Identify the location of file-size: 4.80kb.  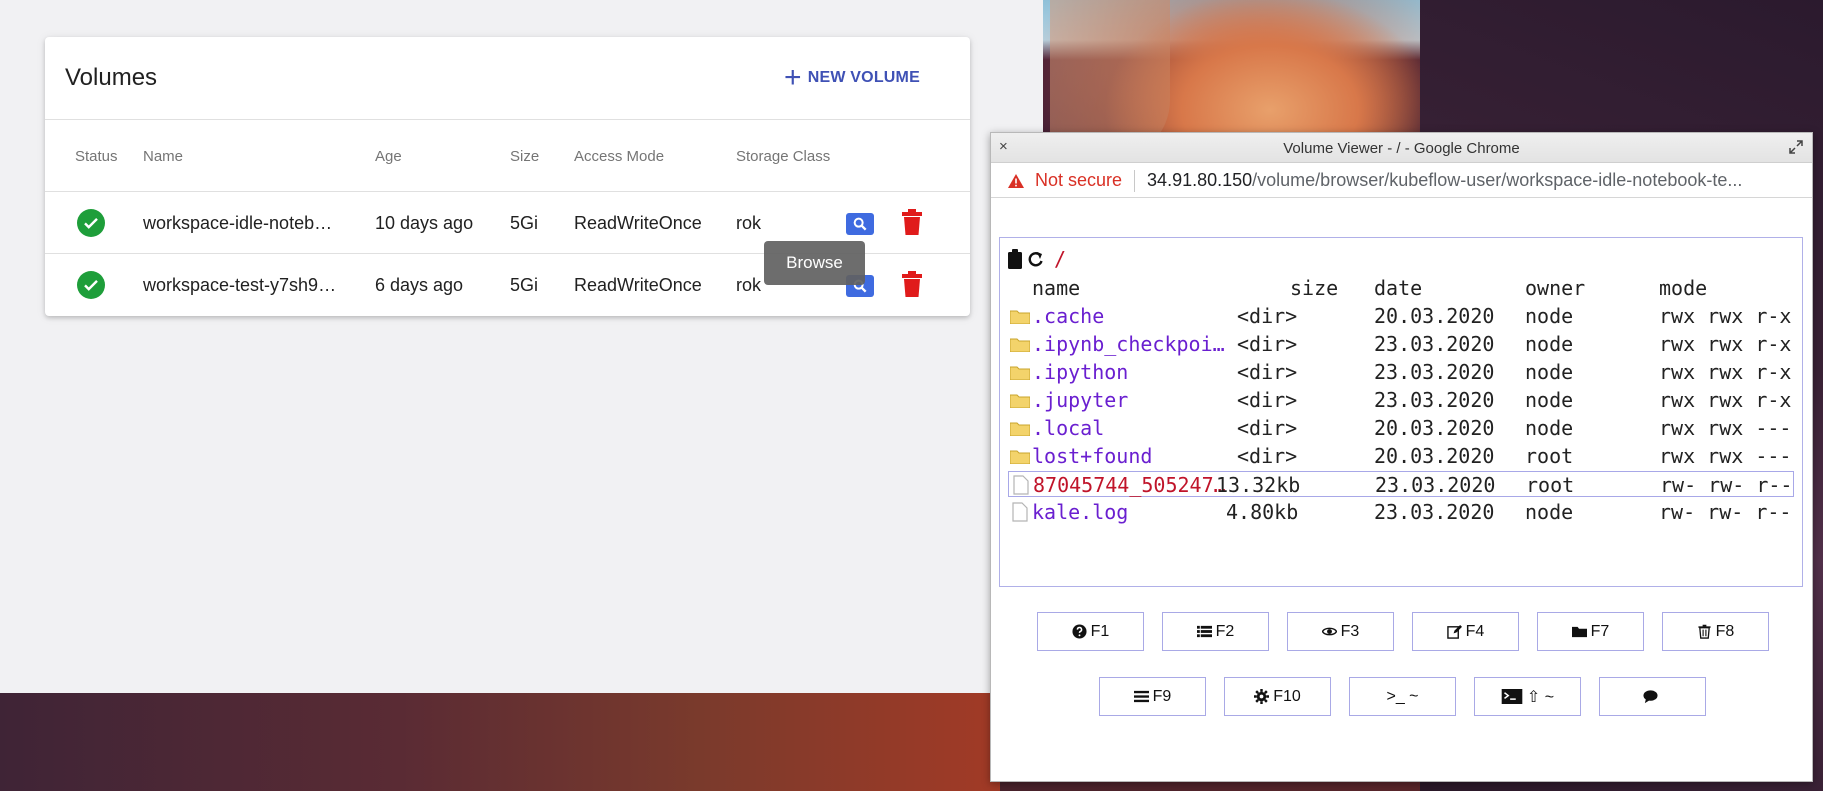
(1262, 512).